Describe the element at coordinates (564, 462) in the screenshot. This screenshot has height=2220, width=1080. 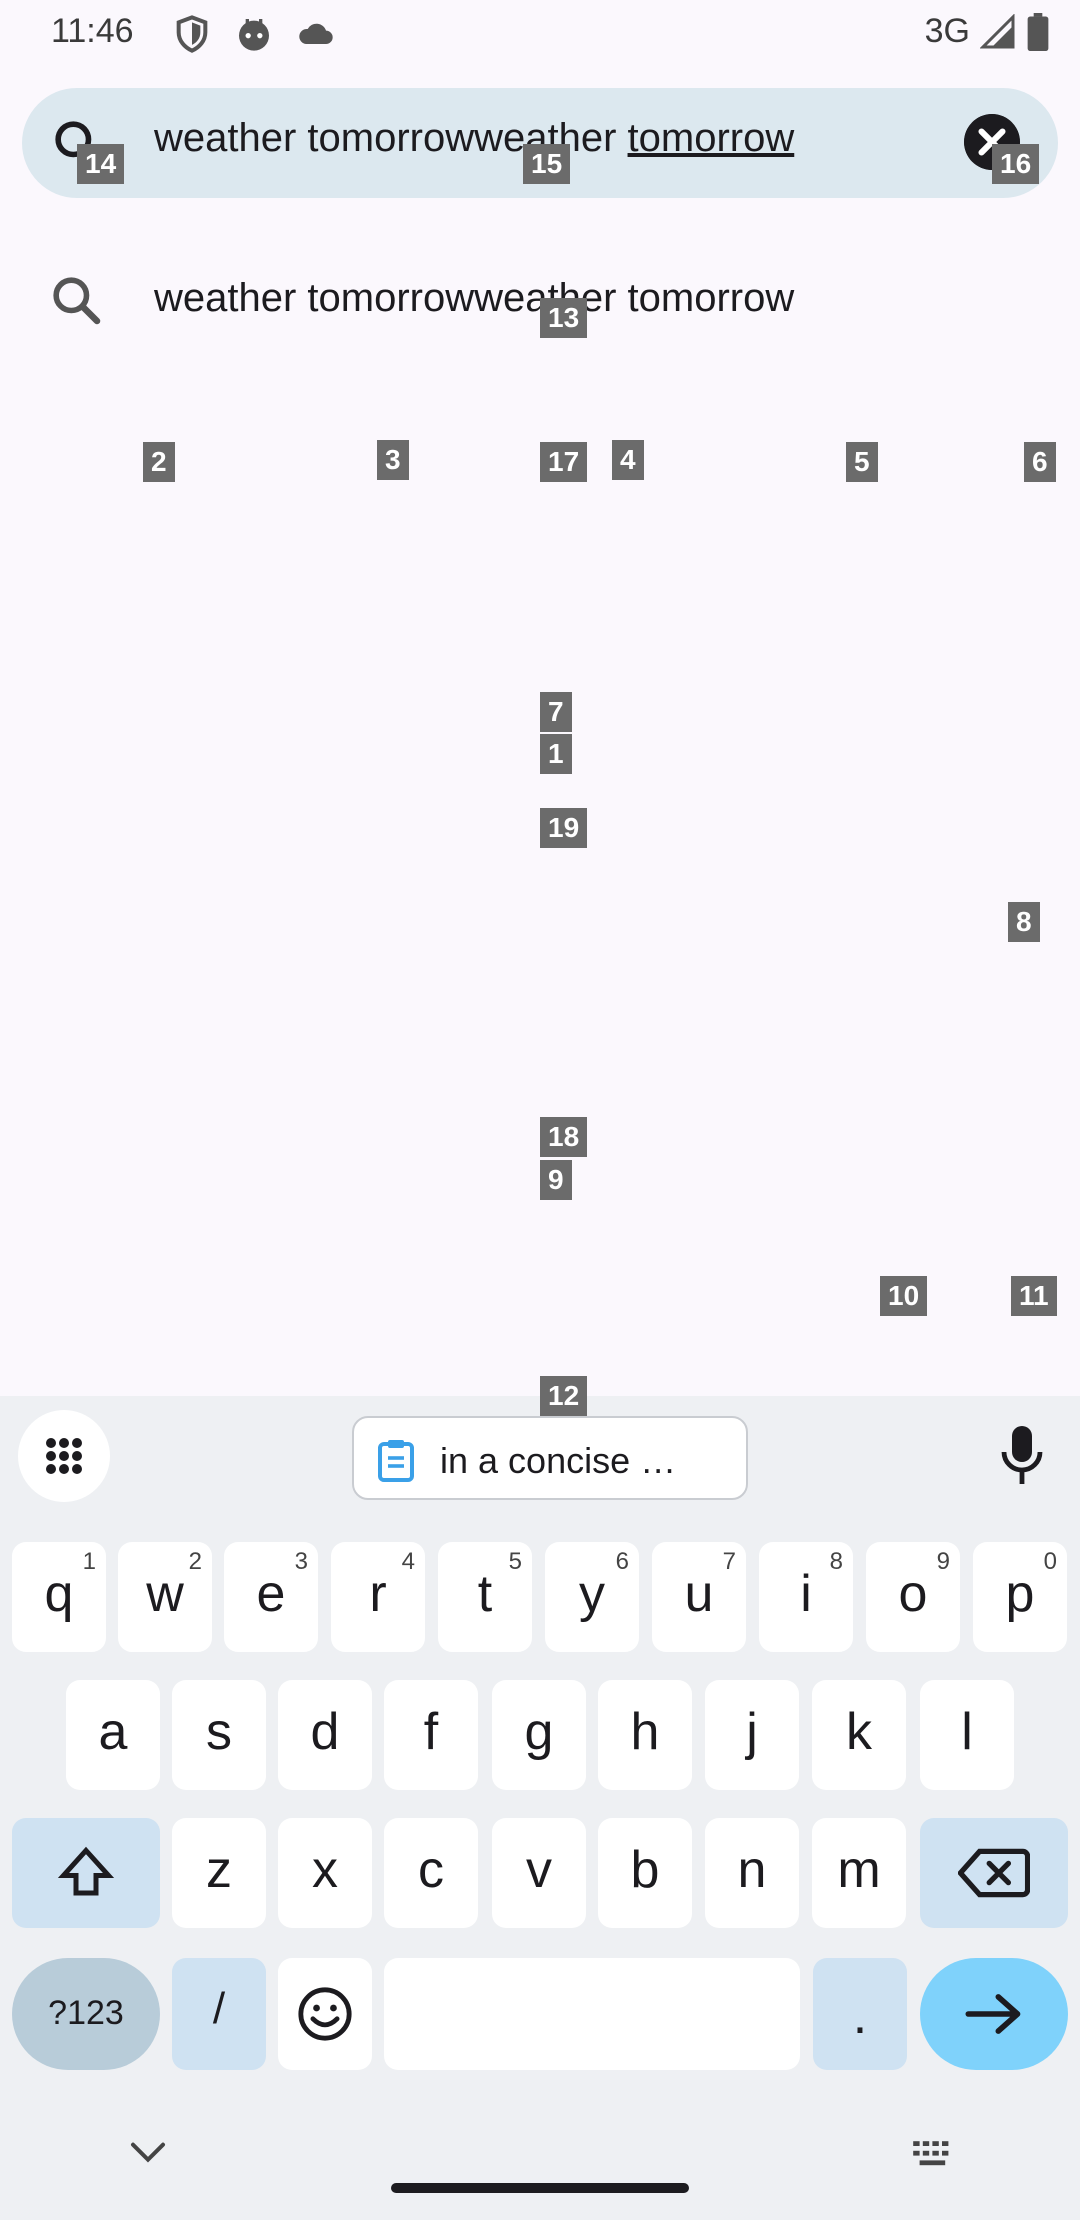
I see `marker-17: 17` at that location.